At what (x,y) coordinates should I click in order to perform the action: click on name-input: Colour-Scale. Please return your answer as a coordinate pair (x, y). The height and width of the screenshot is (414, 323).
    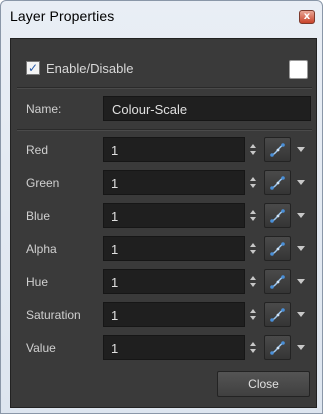
    Looking at the image, I should click on (207, 108).